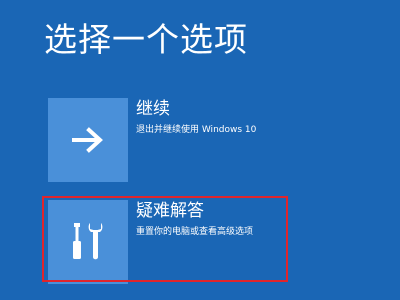  I want to click on tools-icon, so click(88, 241).